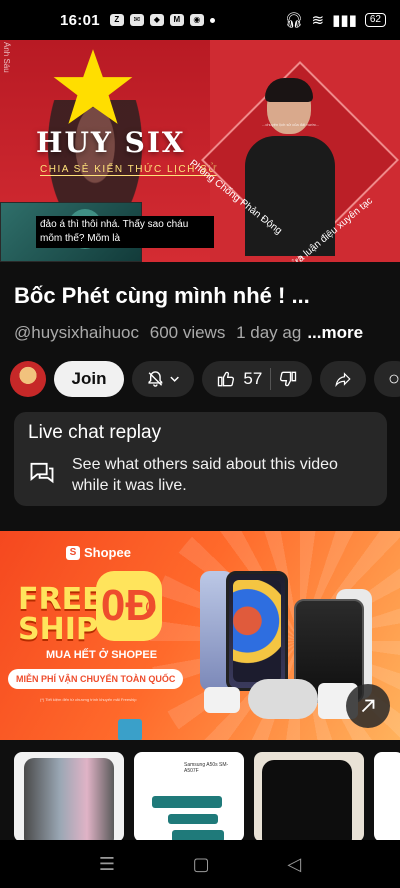 The height and width of the screenshot is (888, 400). What do you see at coordinates (222, 700) in the screenshot?
I see `ad-earbuds` at bounding box center [222, 700].